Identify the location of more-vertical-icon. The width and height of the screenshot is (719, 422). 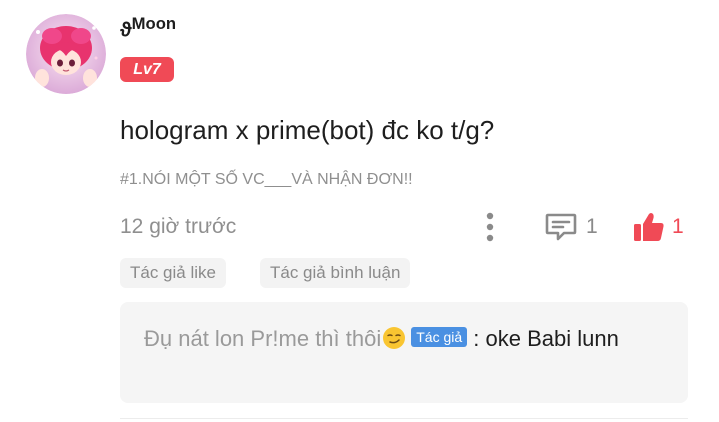
(490, 227).